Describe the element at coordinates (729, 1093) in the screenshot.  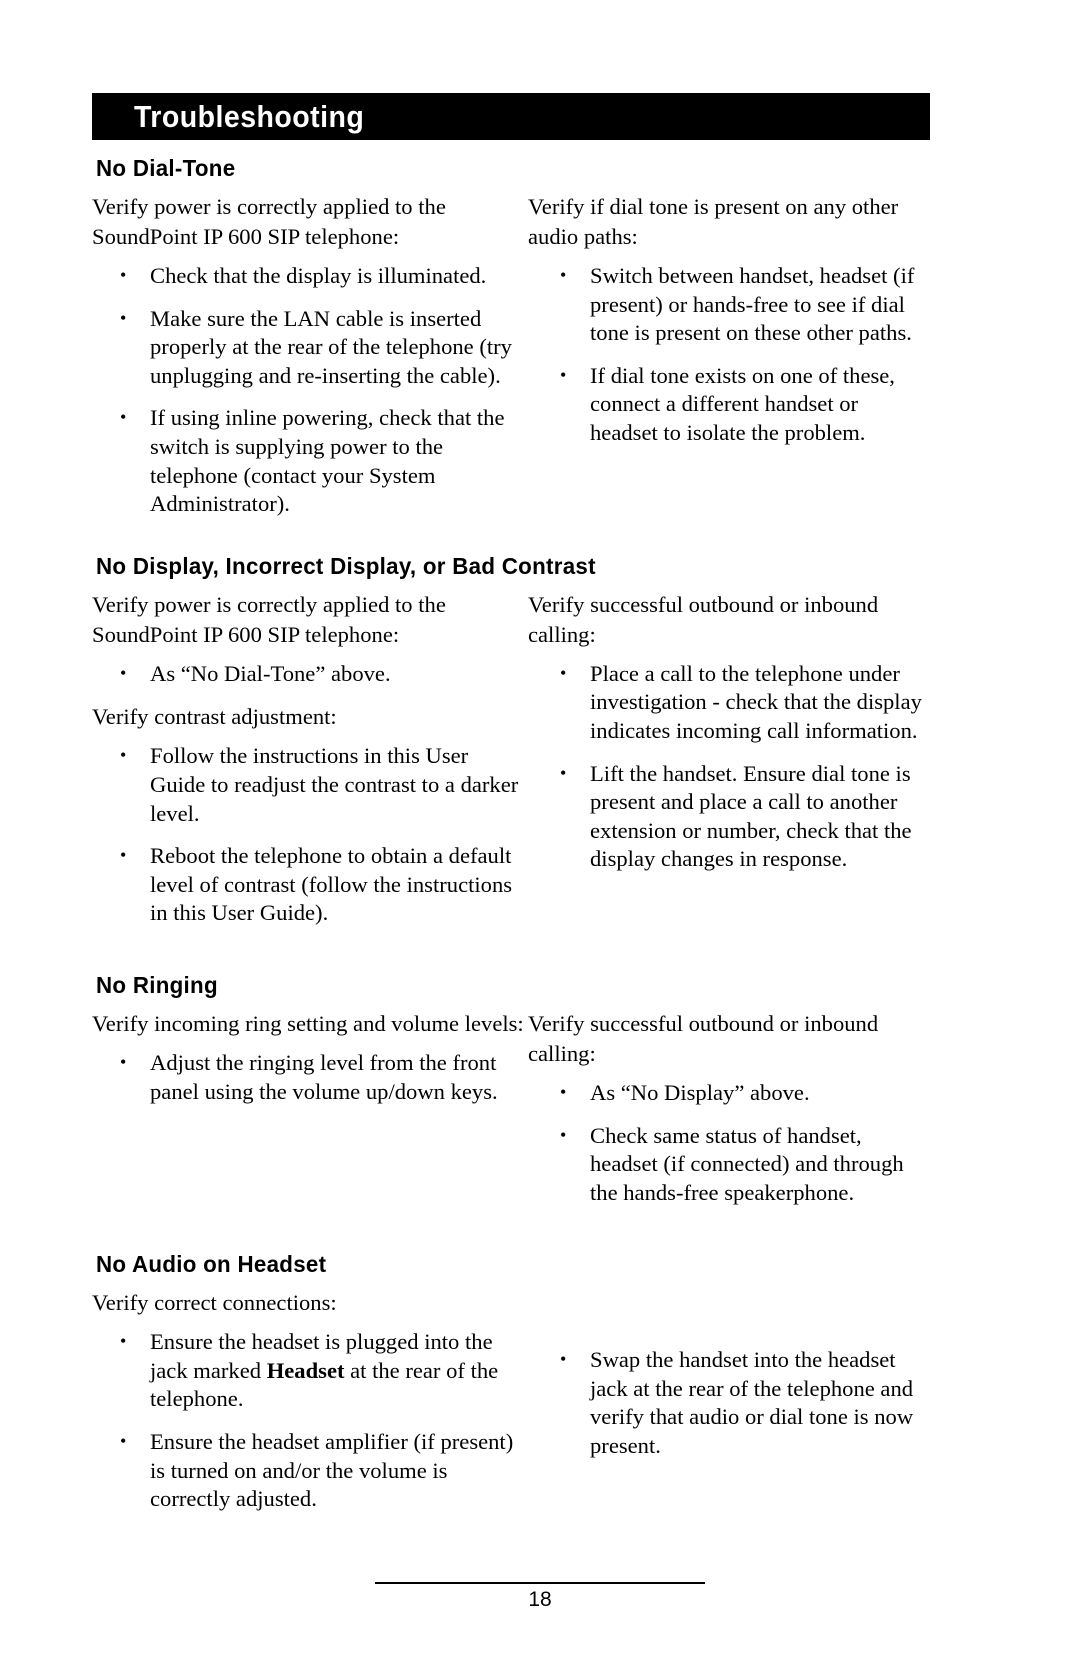
I see `list-item: As “No Display” above.` at that location.